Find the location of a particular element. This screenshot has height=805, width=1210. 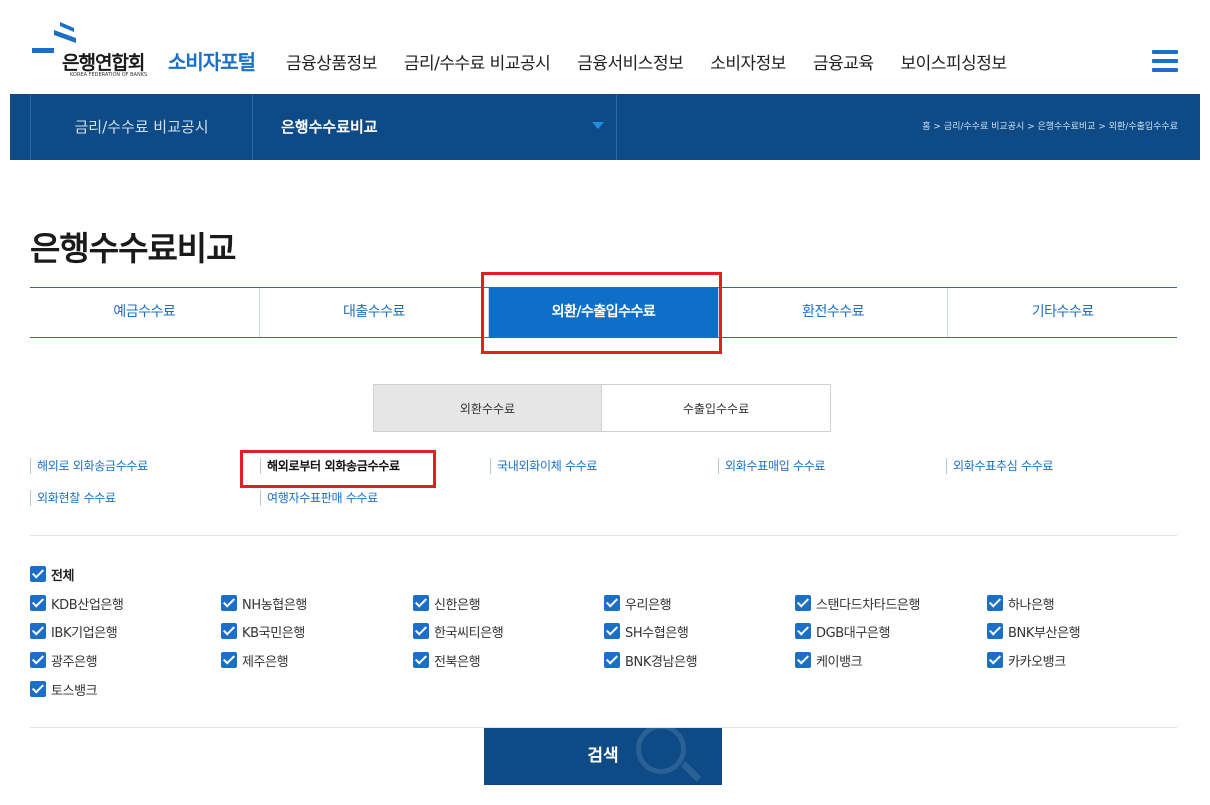

hamburger-icon is located at coordinates (1165, 61).